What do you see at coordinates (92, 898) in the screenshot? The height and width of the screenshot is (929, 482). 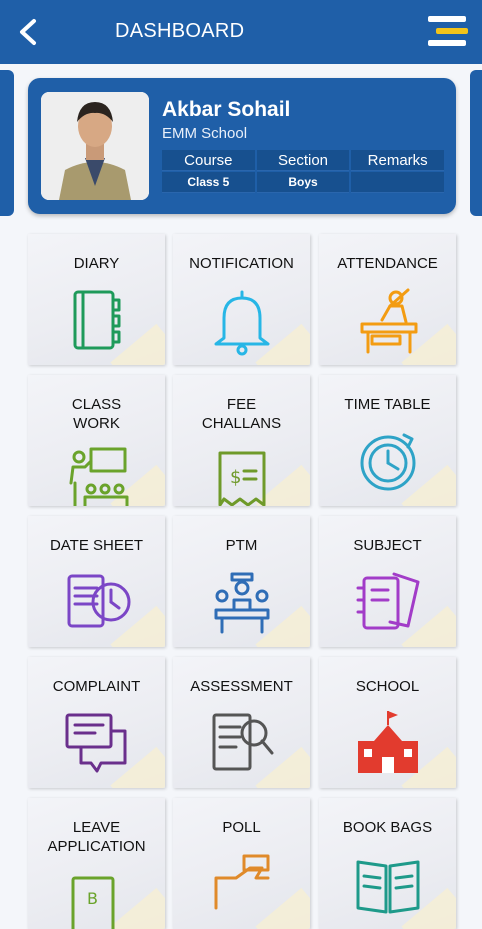 I see `svg-text: B` at bounding box center [92, 898].